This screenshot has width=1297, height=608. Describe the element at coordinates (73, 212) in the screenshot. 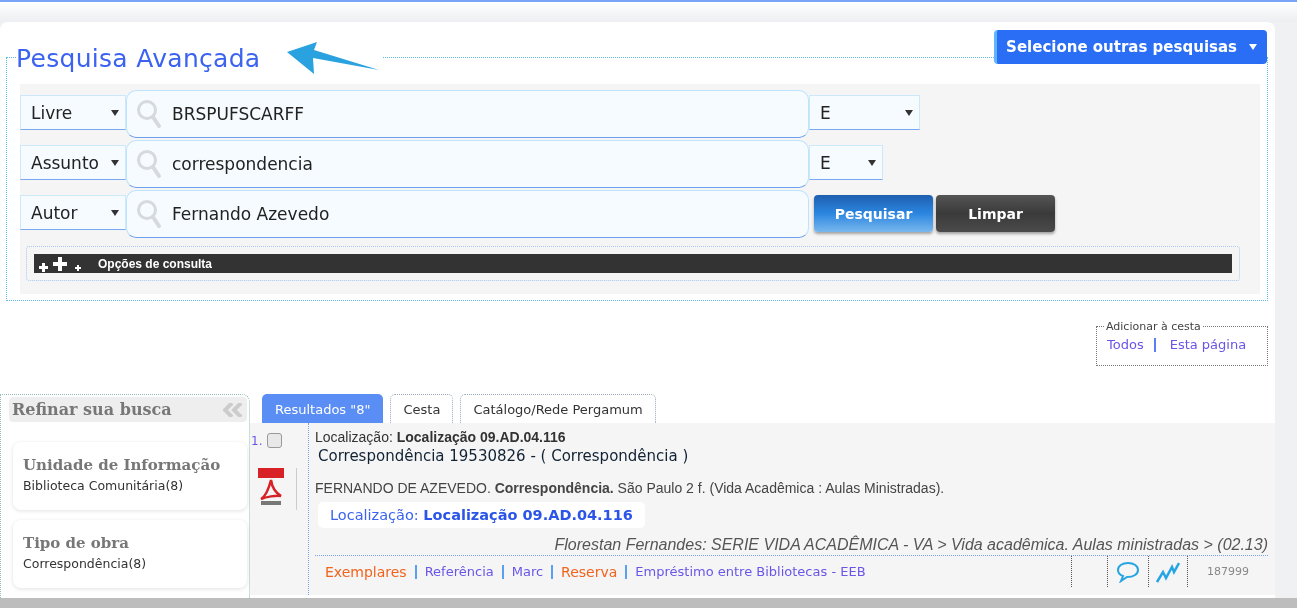

I see `field-select: Autor` at that location.